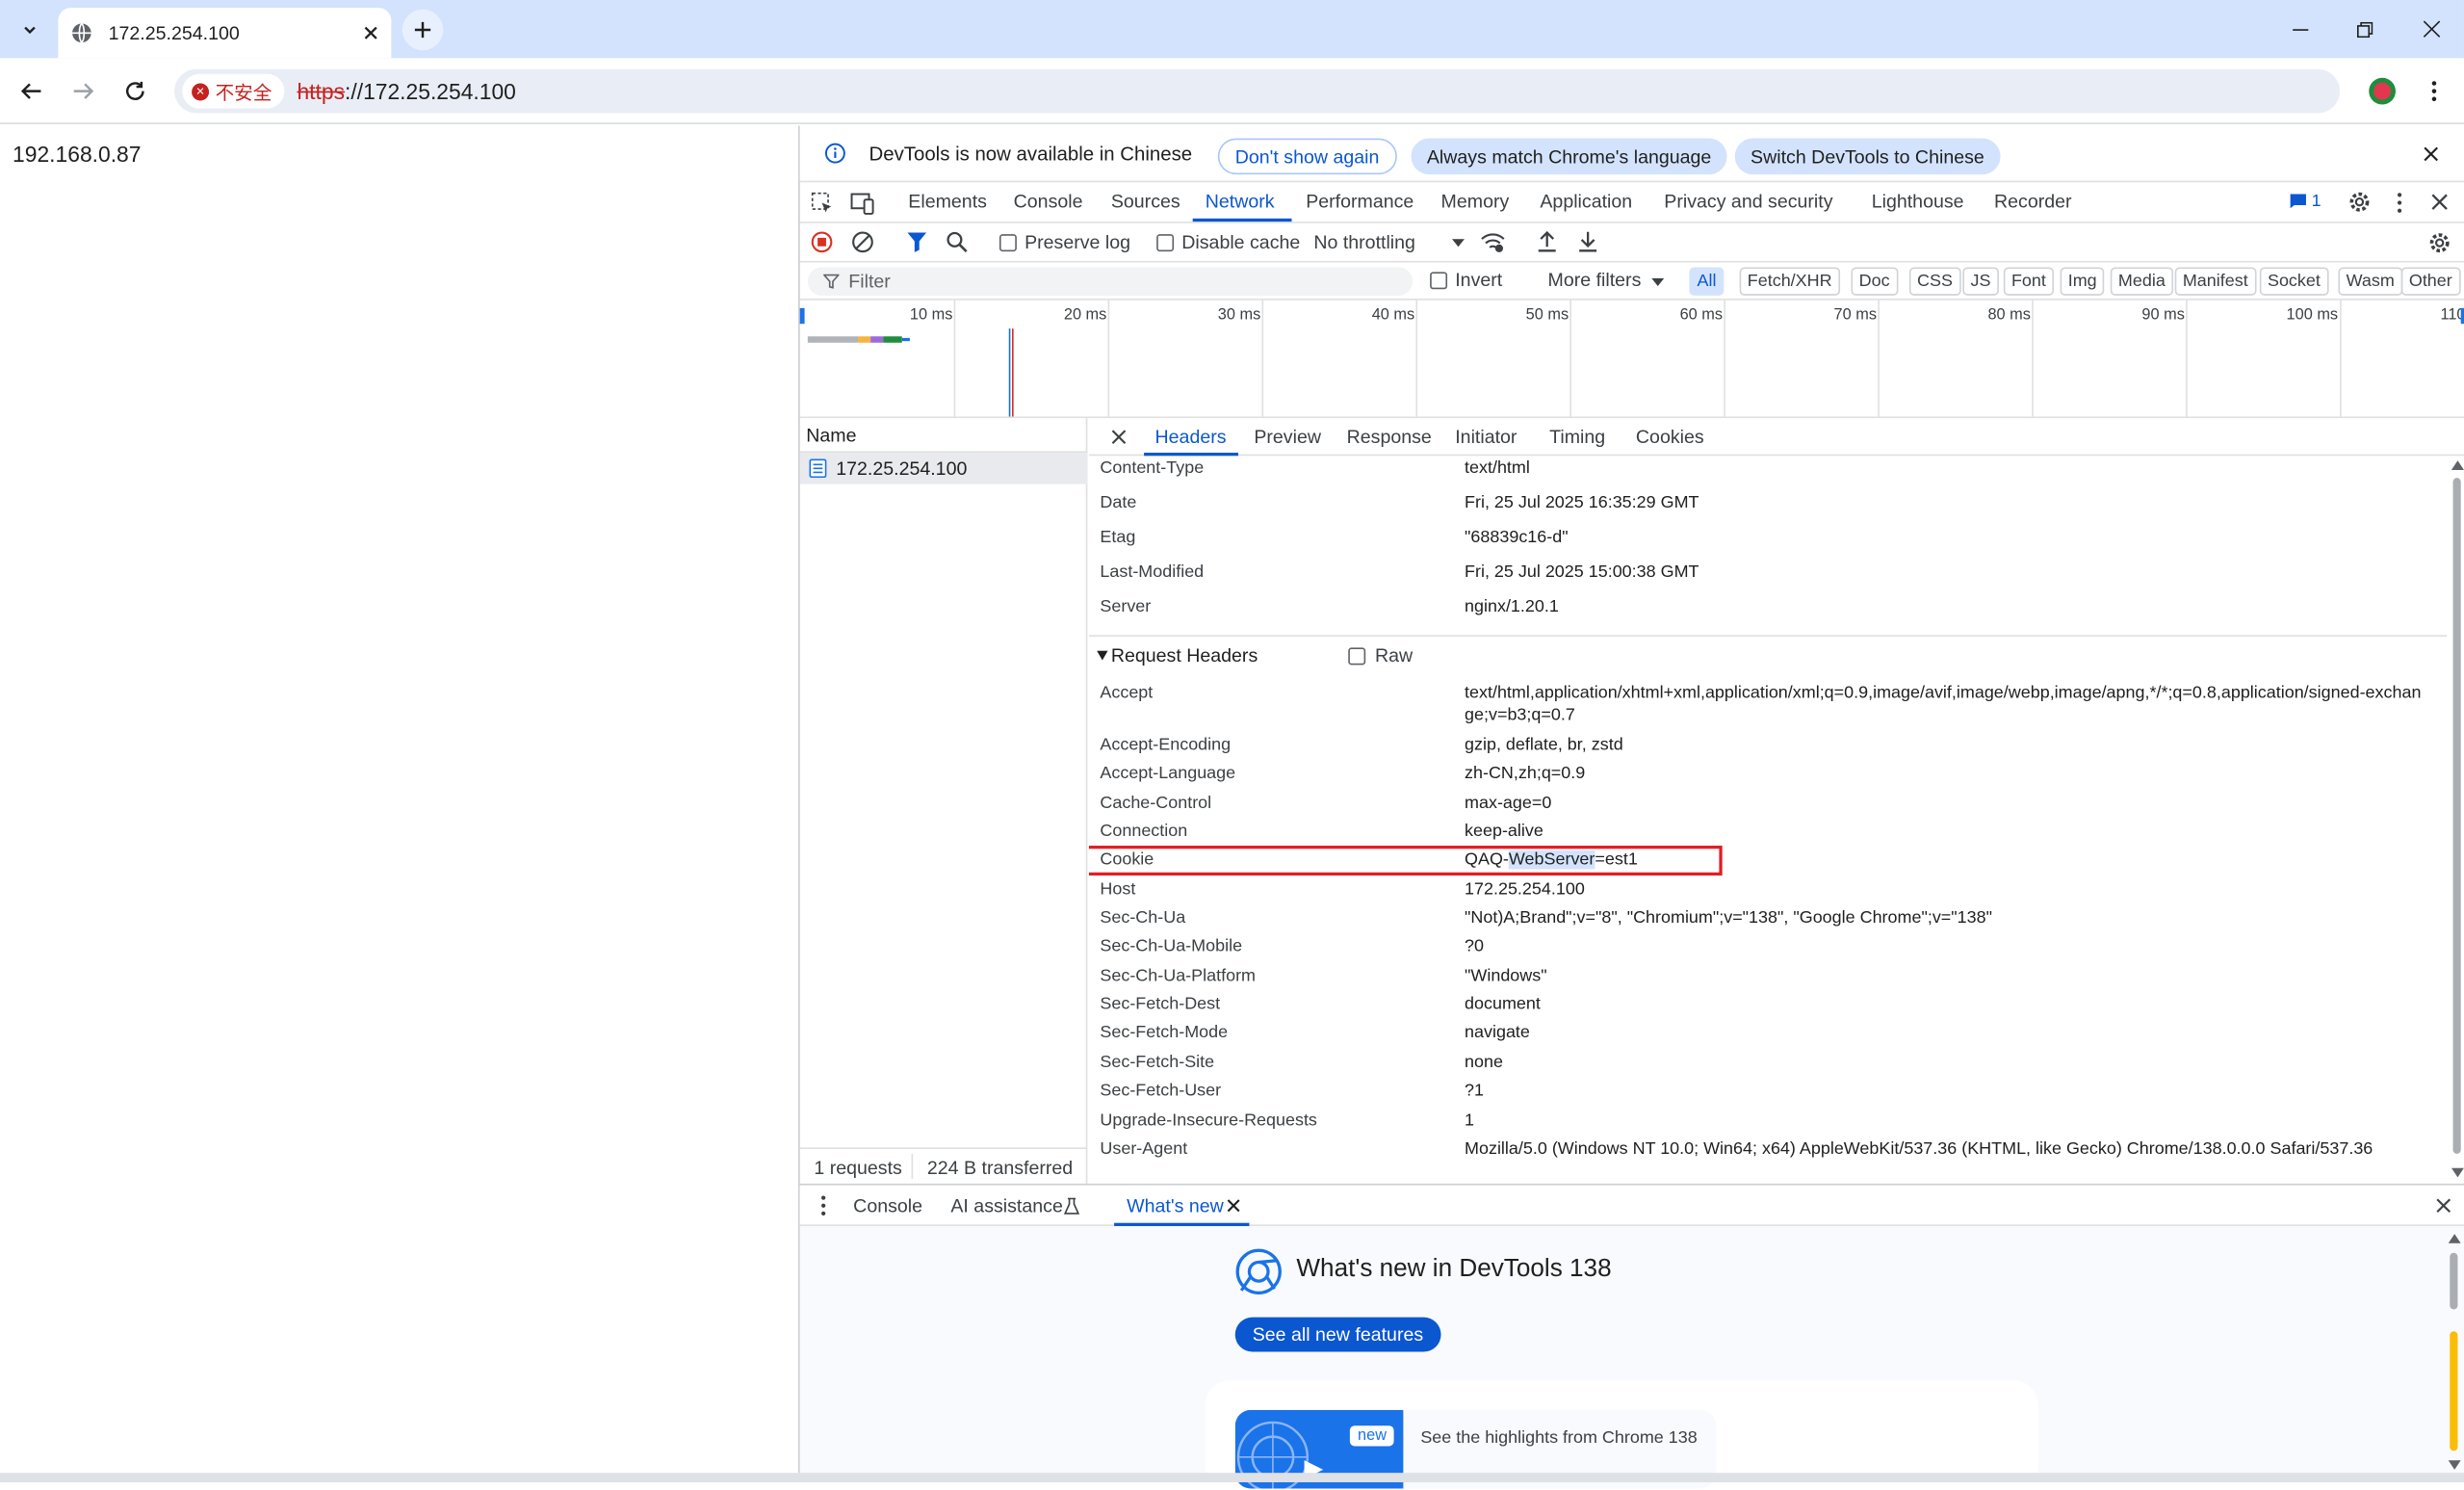 This screenshot has width=2464, height=1490. I want to click on url-text: https://172.25.254.100, so click(406, 91).